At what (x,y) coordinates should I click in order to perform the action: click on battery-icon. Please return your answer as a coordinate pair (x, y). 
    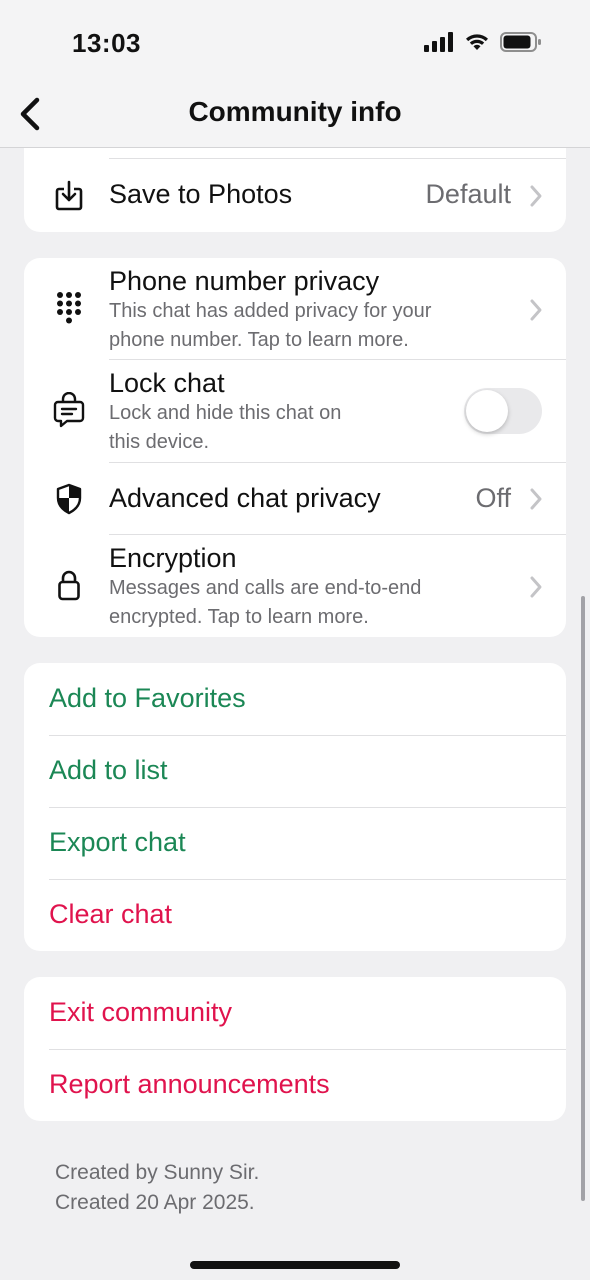
    Looking at the image, I should click on (520, 42).